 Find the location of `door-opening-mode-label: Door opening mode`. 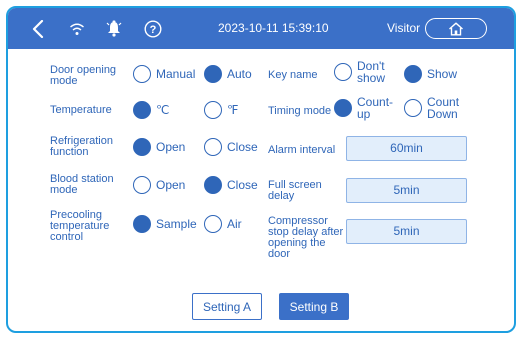

door-opening-mode-label: Door opening mode is located at coordinates (83, 75).